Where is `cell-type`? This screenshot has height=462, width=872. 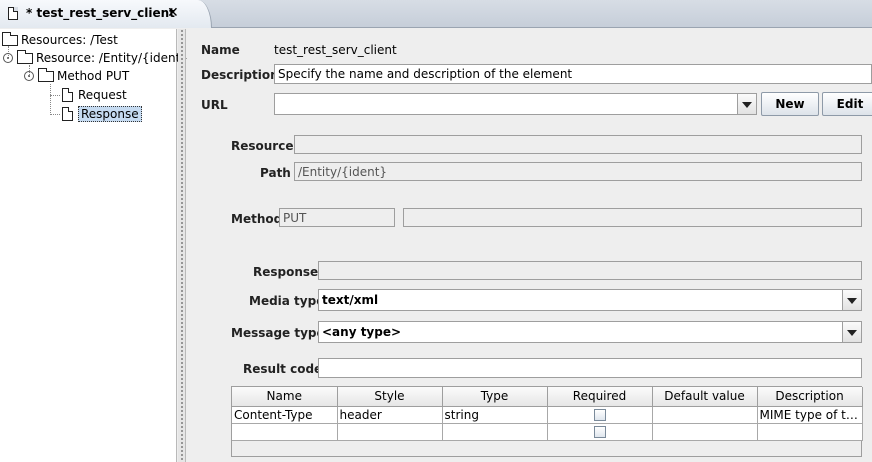
cell-type is located at coordinates (495, 432).